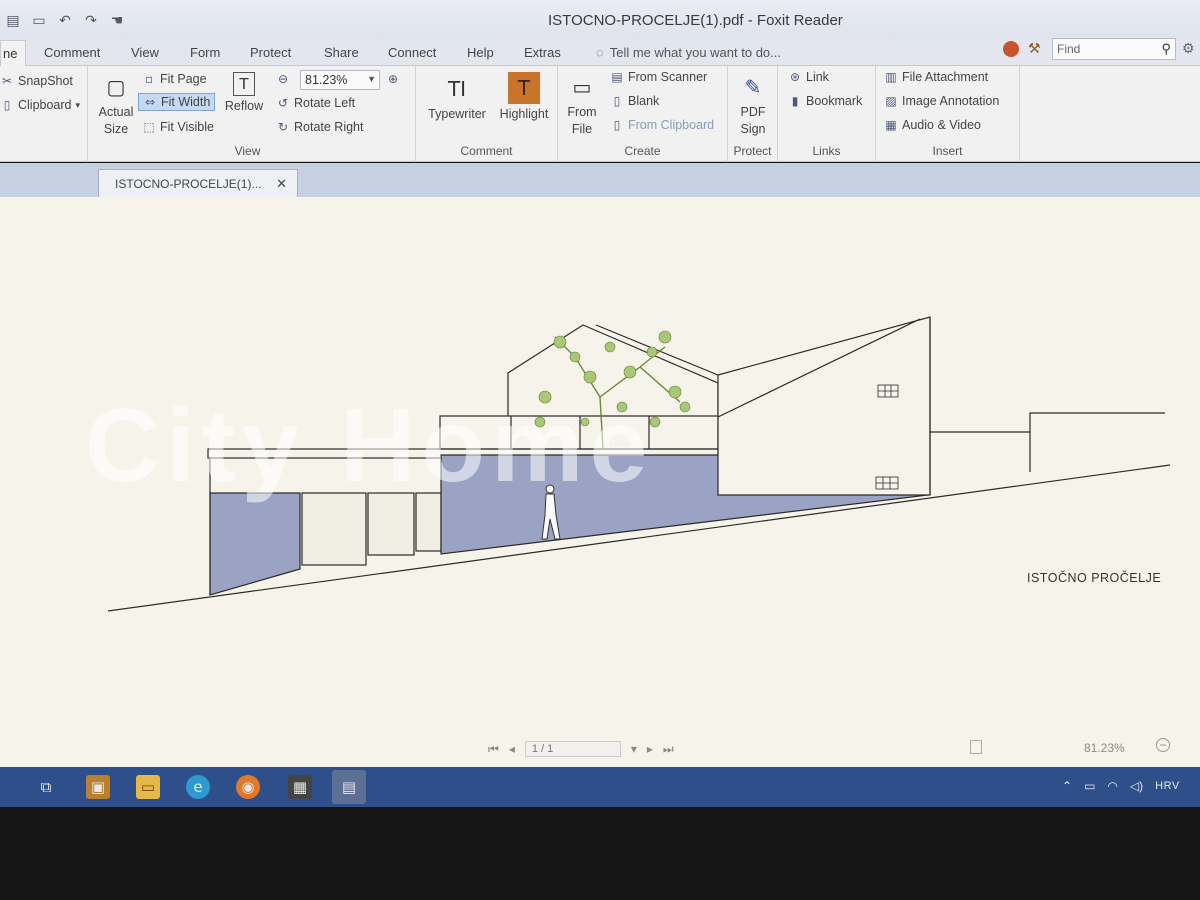 Image resolution: width=1200 pixels, height=900 pixels. What do you see at coordinates (300, 787) in the screenshot?
I see `calculator-icon: ▦` at bounding box center [300, 787].